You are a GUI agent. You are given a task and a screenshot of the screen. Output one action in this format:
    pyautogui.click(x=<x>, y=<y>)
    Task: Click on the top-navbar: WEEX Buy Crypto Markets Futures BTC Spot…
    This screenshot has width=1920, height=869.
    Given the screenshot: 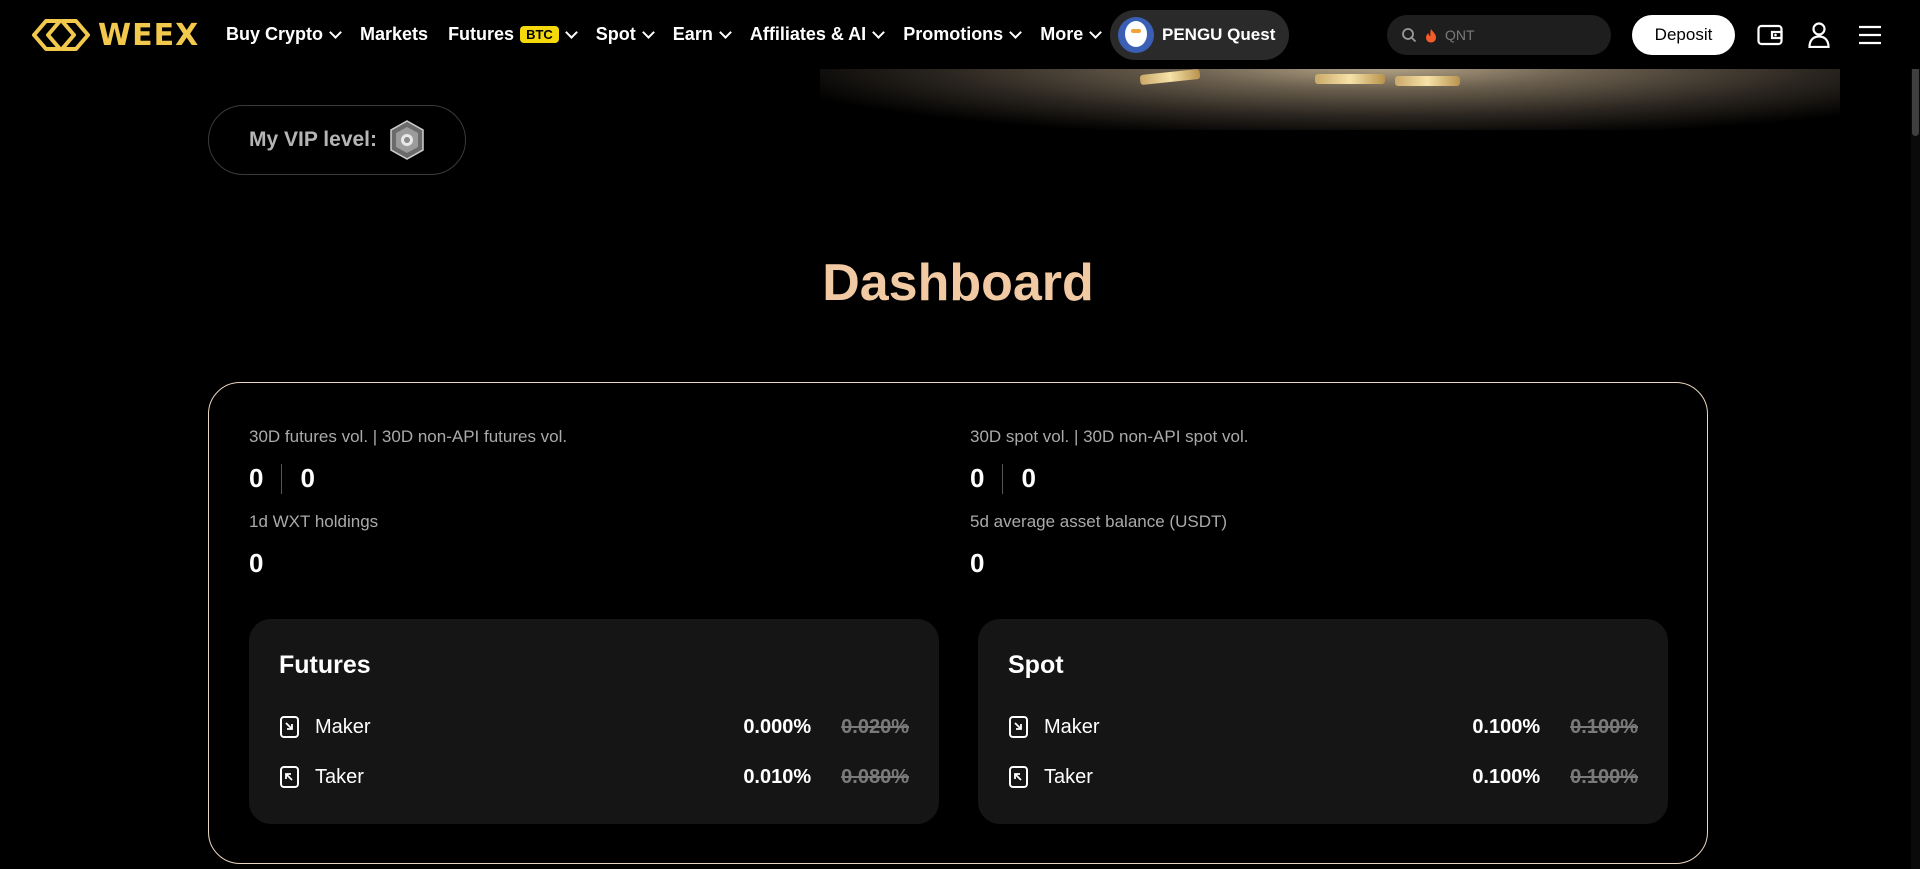 What is the action you would take?
    pyautogui.click(x=960, y=34)
    